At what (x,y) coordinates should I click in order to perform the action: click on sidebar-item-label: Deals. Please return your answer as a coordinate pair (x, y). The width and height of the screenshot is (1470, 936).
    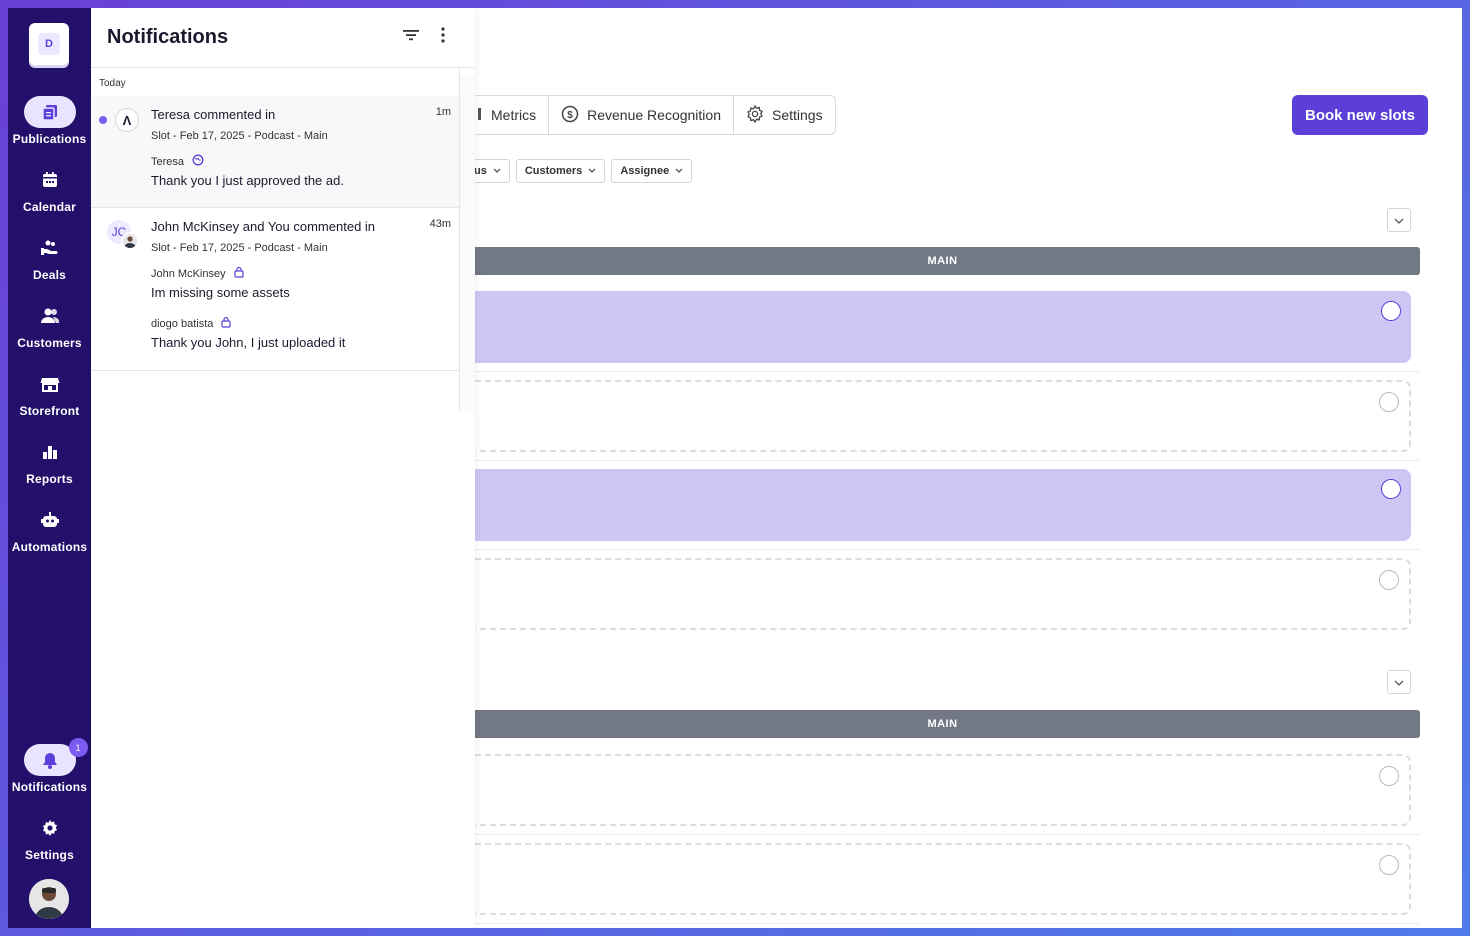
    Looking at the image, I should click on (49, 275).